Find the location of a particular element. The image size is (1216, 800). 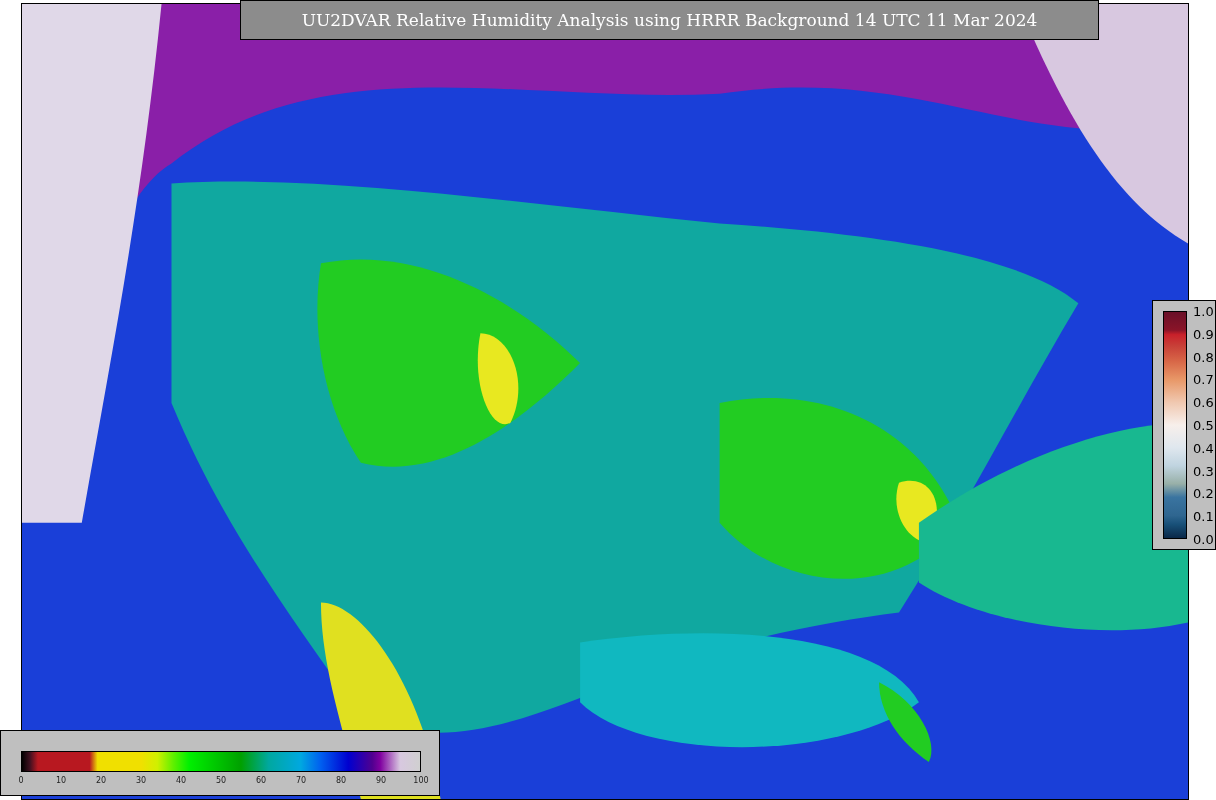

colorbar-tick-label: 0.7 is located at coordinates (1203, 379).